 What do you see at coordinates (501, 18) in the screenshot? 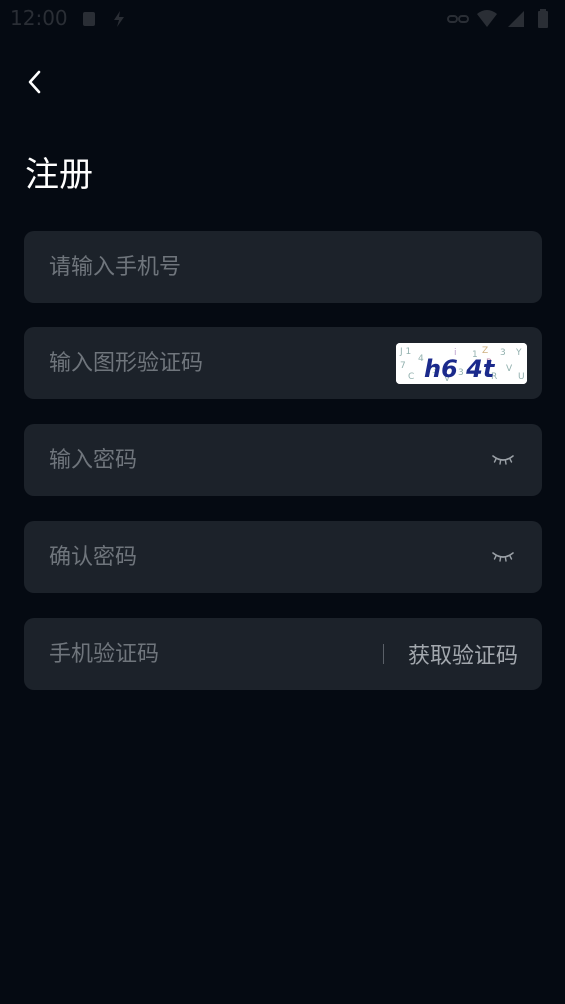
I see `status-right` at bounding box center [501, 18].